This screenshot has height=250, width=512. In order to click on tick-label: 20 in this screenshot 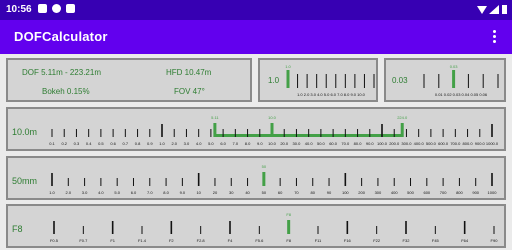, I will do `click(215, 192)`.